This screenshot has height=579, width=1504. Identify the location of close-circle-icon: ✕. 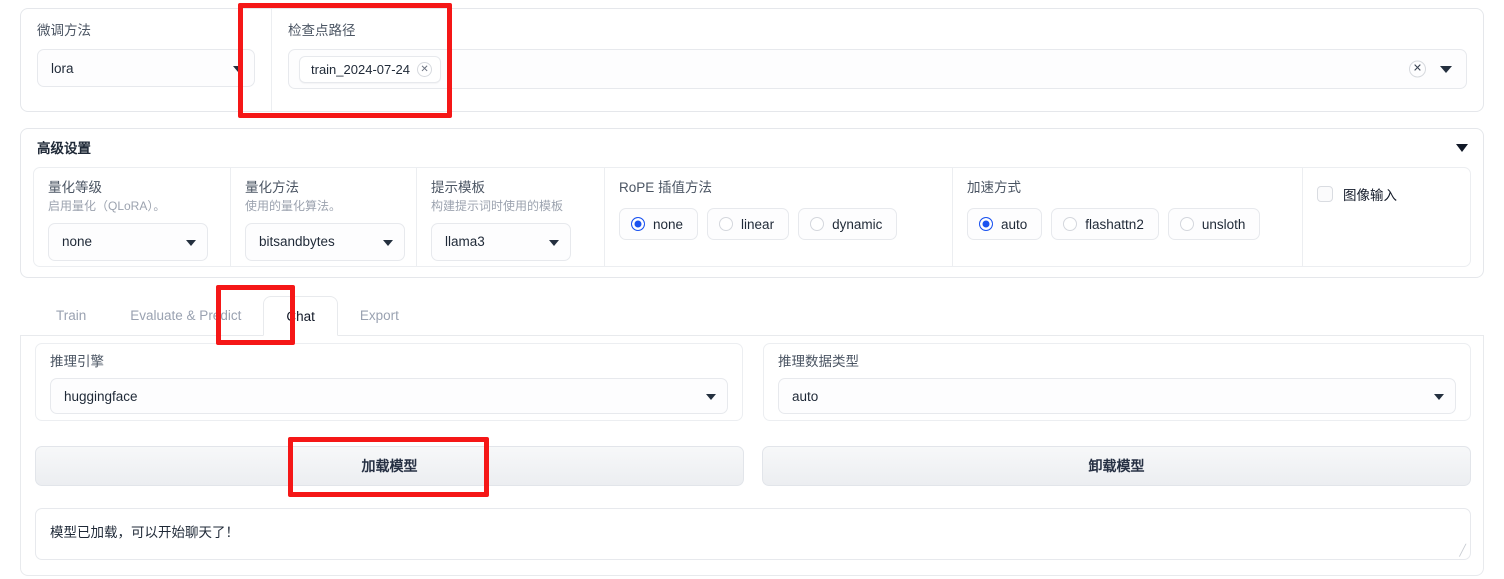
(1417, 69).